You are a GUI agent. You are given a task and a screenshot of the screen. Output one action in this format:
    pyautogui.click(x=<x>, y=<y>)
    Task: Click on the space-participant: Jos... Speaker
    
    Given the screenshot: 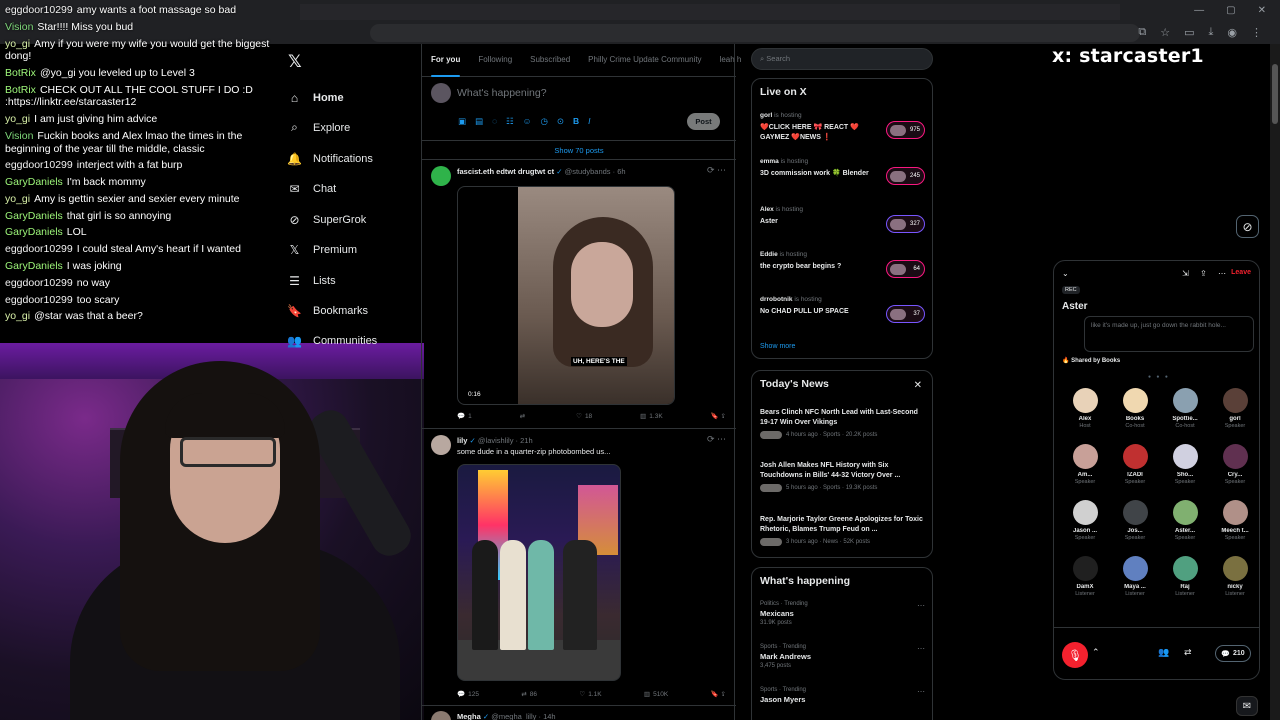 What is the action you would take?
    pyautogui.click(x=1135, y=520)
    